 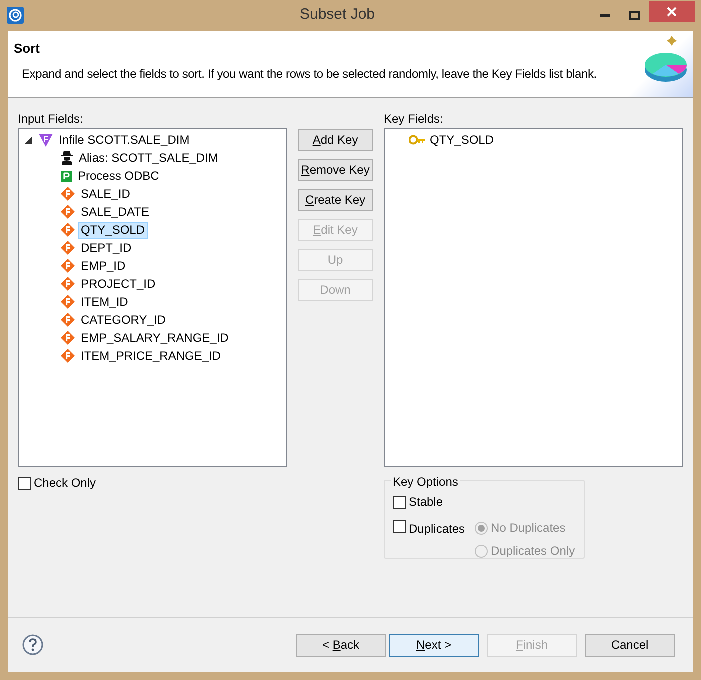 What do you see at coordinates (106, 248) in the screenshot?
I see `tree-item: DEPT_ID` at bounding box center [106, 248].